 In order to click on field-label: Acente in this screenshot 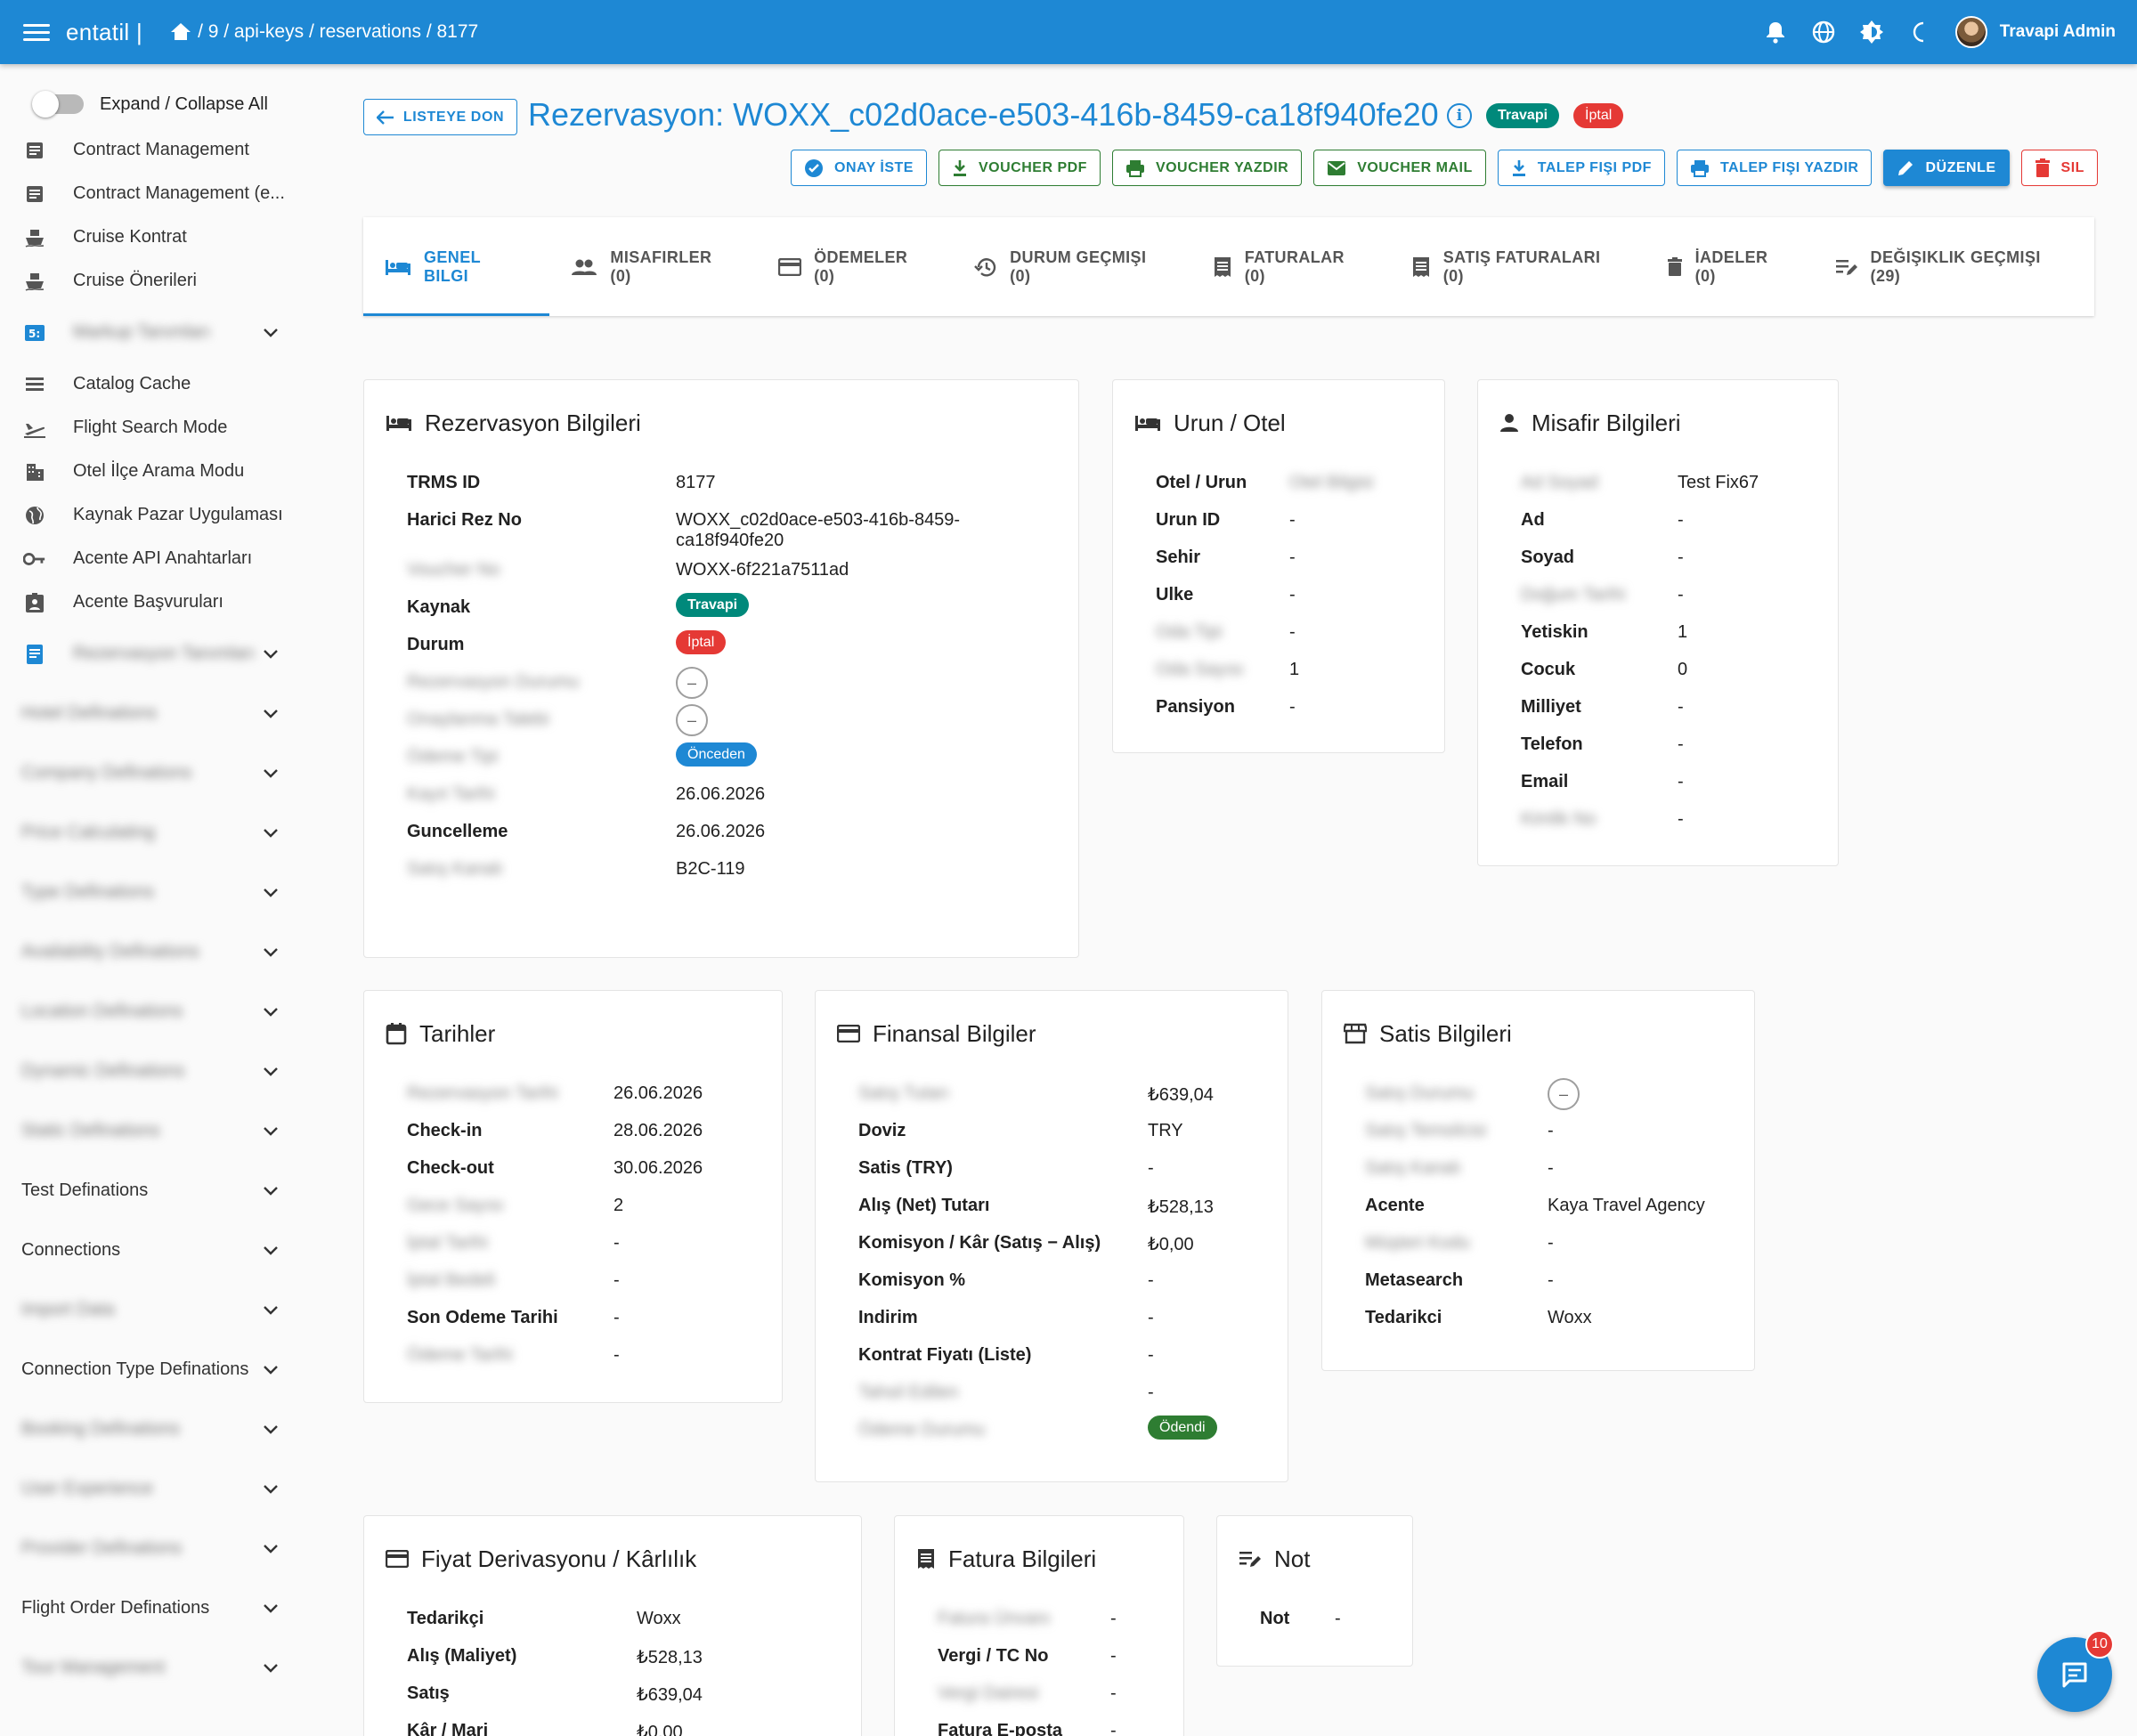, I will do `click(1395, 1205)`.